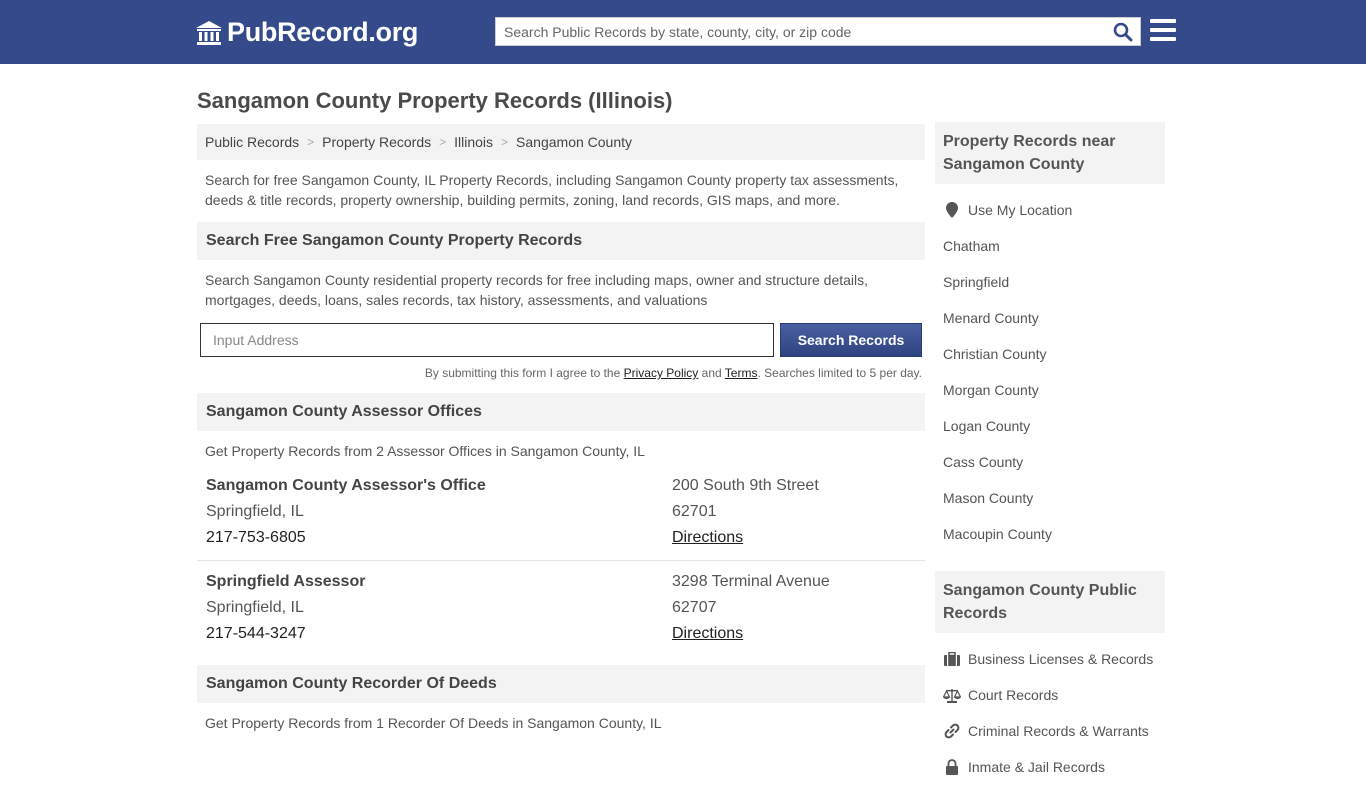 The height and width of the screenshot is (785, 1366). I want to click on briefcase-icon, so click(952, 659).